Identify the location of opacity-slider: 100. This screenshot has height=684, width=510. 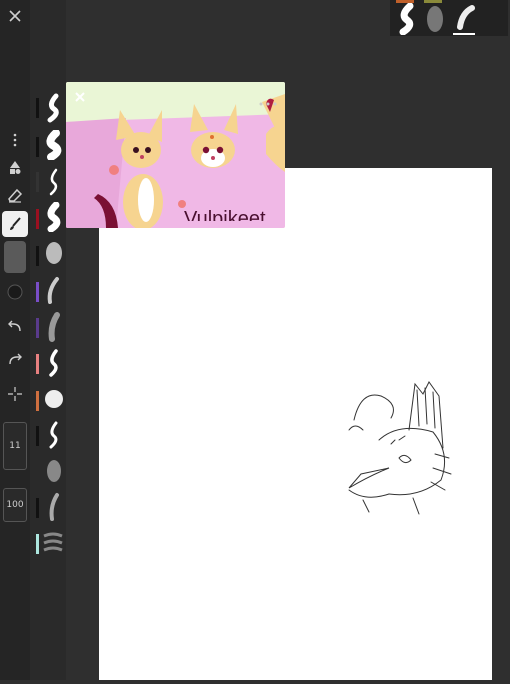
(15, 505).